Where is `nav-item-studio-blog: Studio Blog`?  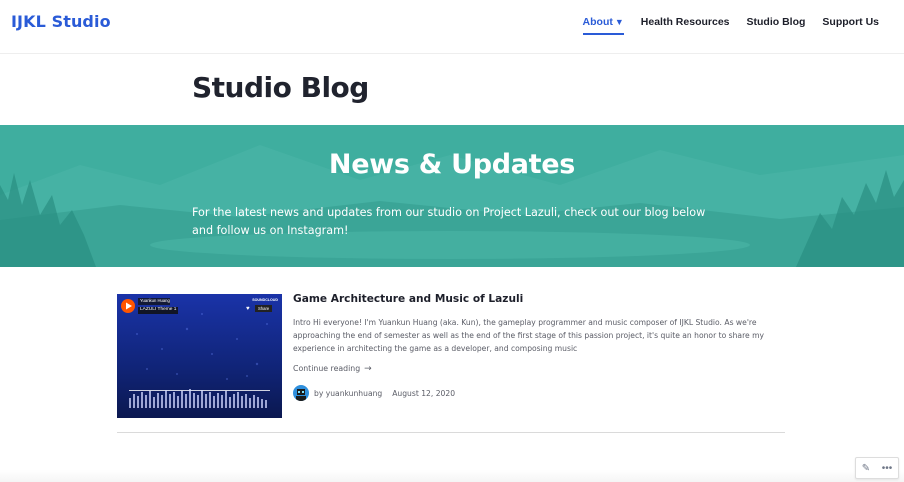 nav-item-studio-blog: Studio Blog is located at coordinates (776, 25).